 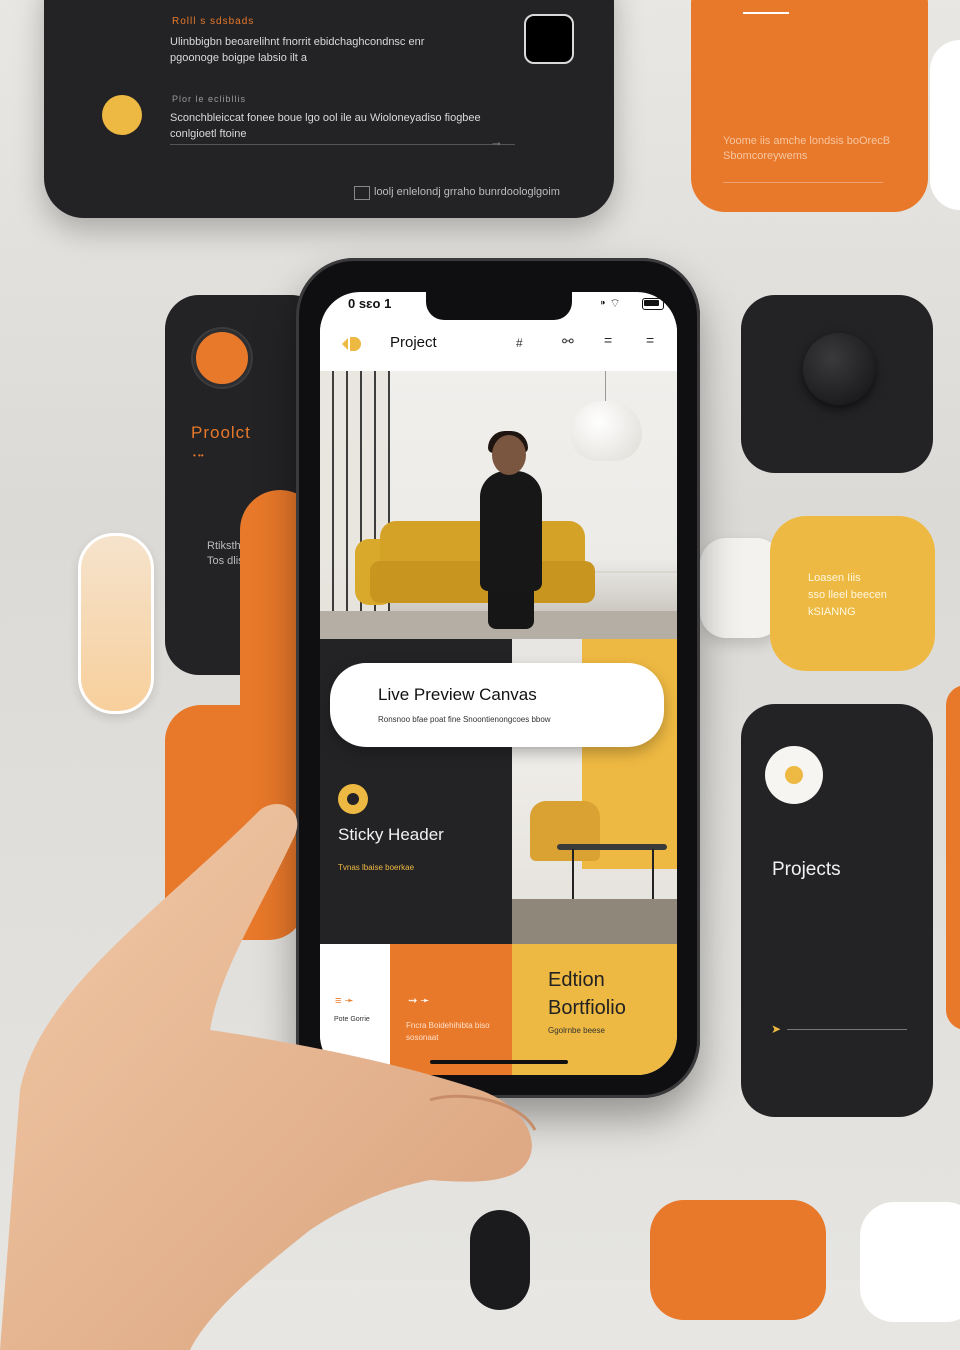 I want to click on hash-icon: #, so click(x=519, y=343).